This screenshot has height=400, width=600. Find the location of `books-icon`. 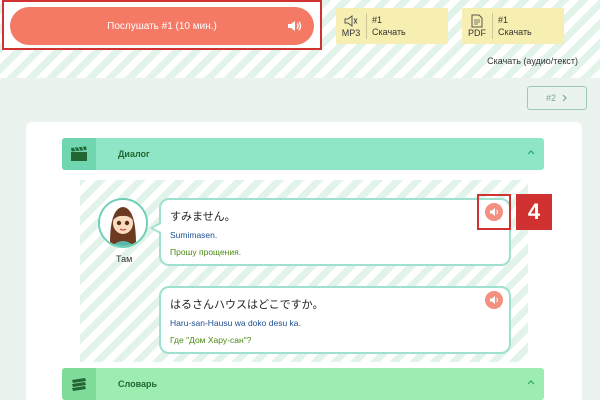

books-icon is located at coordinates (79, 384).